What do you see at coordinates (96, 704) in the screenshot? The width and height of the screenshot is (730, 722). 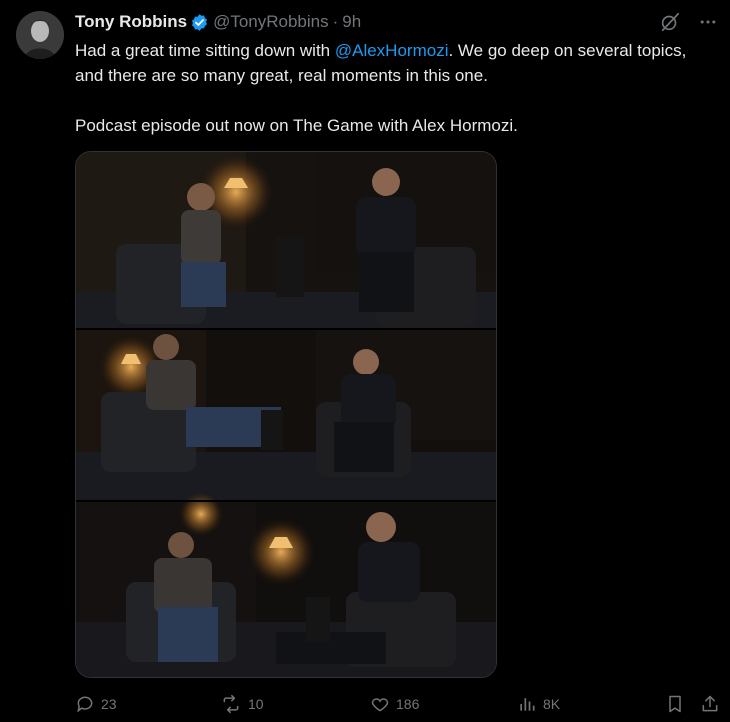 I see `reply-button: 23` at bounding box center [96, 704].